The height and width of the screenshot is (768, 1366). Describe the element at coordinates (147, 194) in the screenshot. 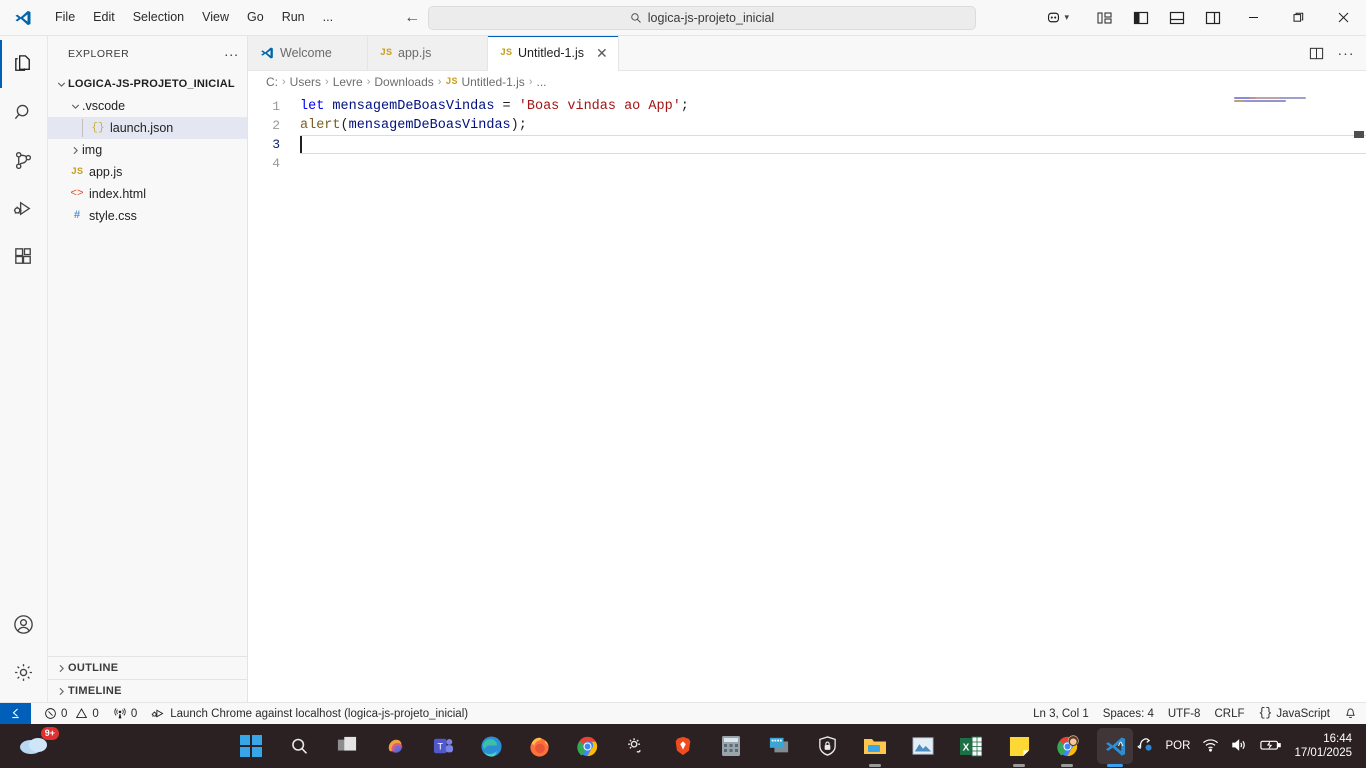

I see `tree-item-index-html: <> index.html` at that location.